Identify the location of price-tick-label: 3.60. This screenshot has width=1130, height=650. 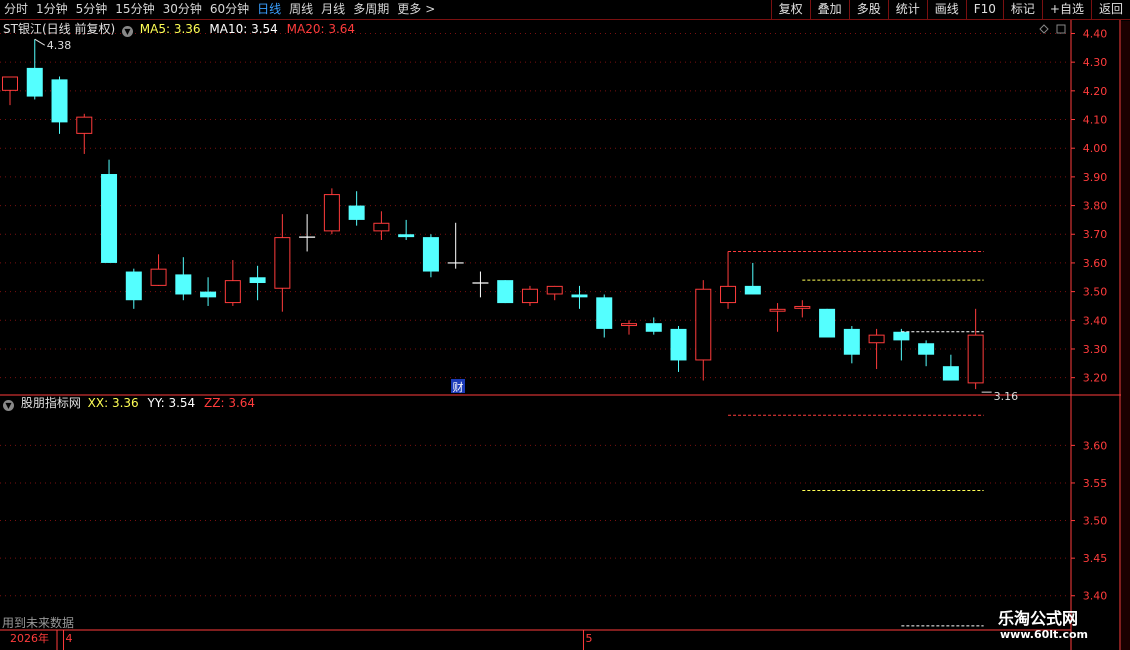
(1095, 263).